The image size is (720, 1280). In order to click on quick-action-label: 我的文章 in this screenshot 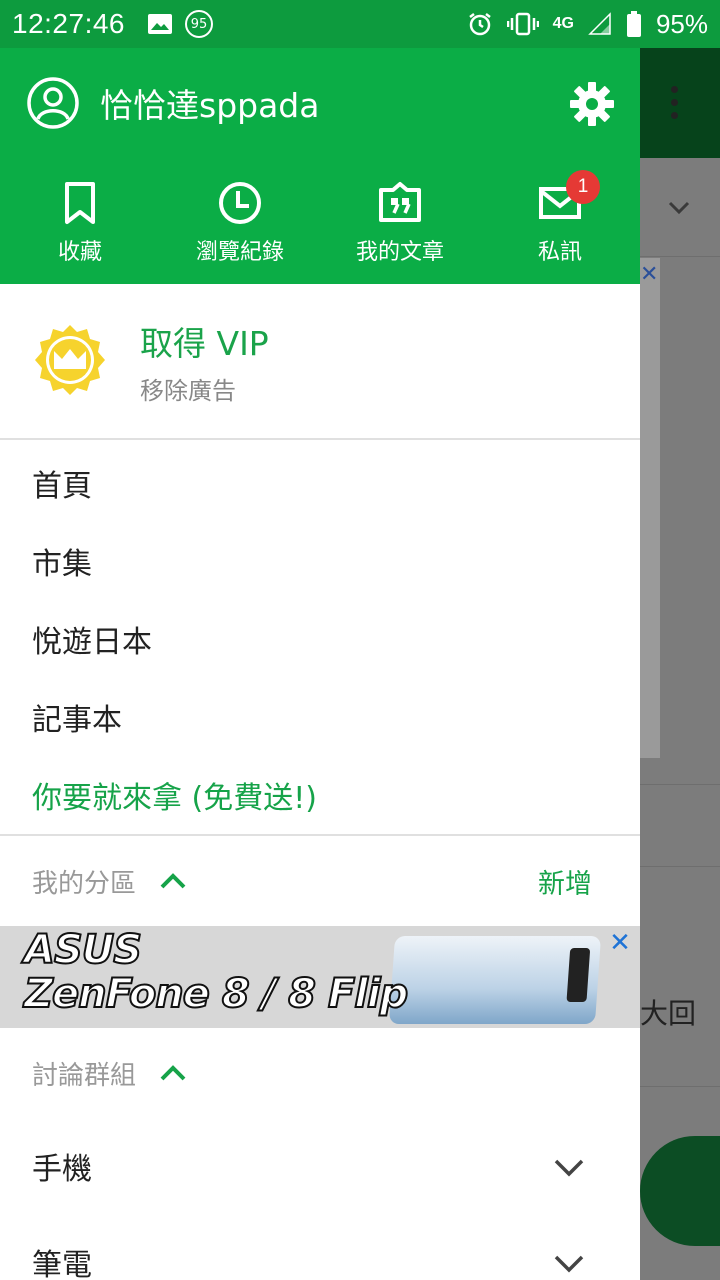, I will do `click(399, 252)`.